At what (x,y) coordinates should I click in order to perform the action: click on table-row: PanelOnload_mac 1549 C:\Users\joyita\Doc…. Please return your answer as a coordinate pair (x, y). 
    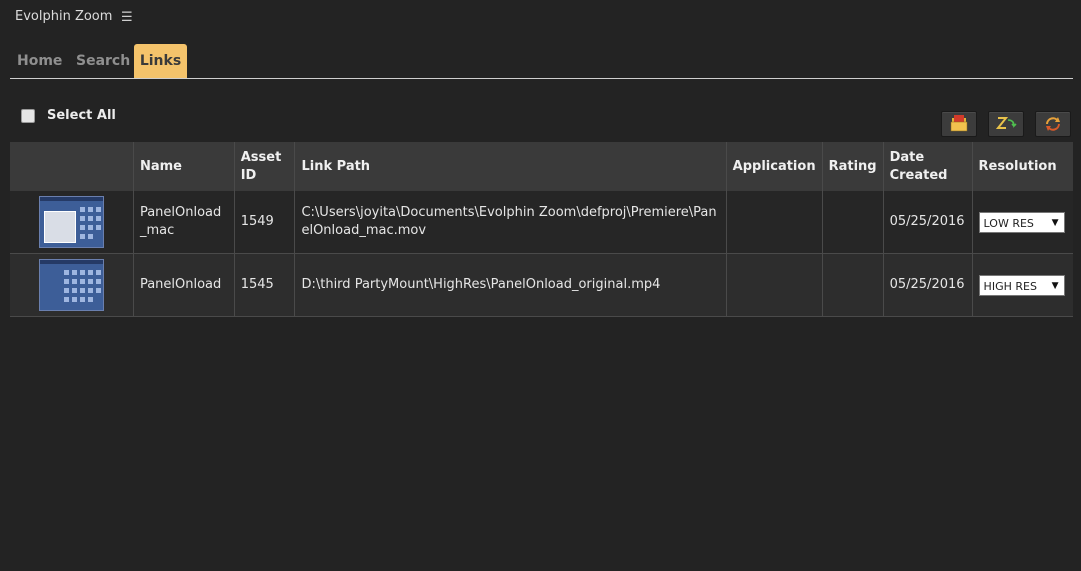
    Looking at the image, I should click on (541, 222).